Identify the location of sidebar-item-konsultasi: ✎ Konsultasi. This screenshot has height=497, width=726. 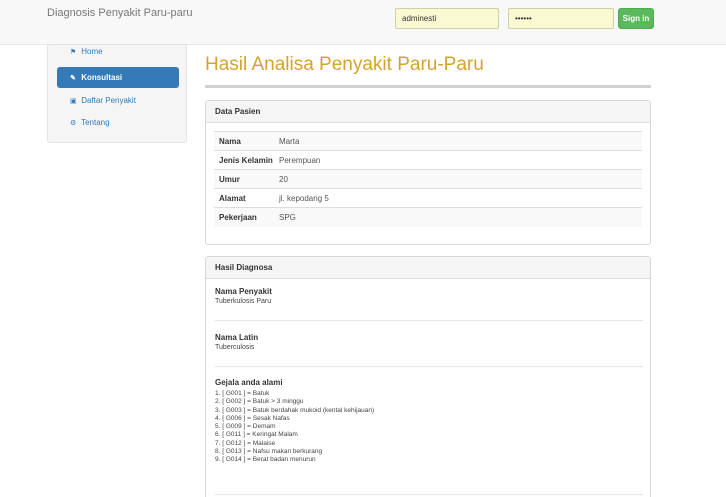
(118, 77).